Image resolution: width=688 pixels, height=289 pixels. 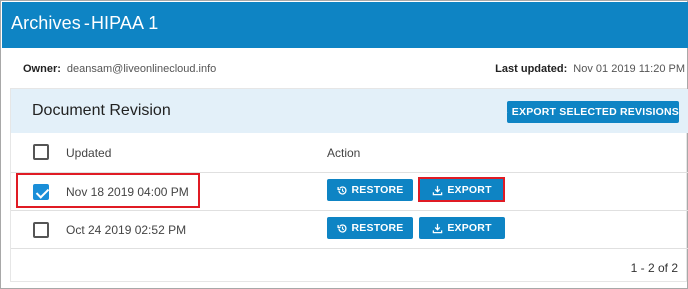 I want to click on table-row: Oct 24 2019 02:52 PM RESTORE EXPORT, so click(x=349, y=230).